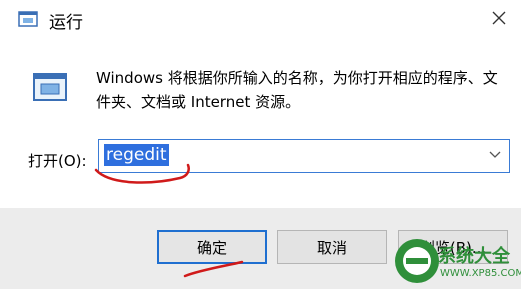 This screenshot has width=521, height=289. I want to click on chevron-down-icon, so click(495, 155).